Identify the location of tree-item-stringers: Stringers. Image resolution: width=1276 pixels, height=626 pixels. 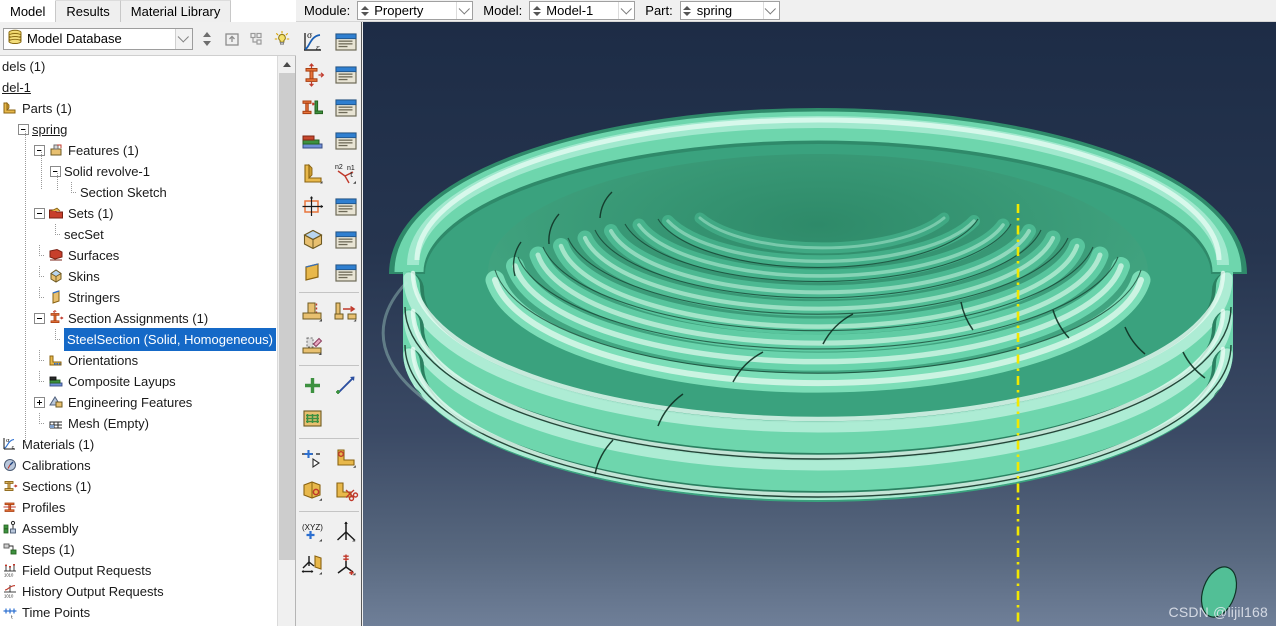
(139, 297).